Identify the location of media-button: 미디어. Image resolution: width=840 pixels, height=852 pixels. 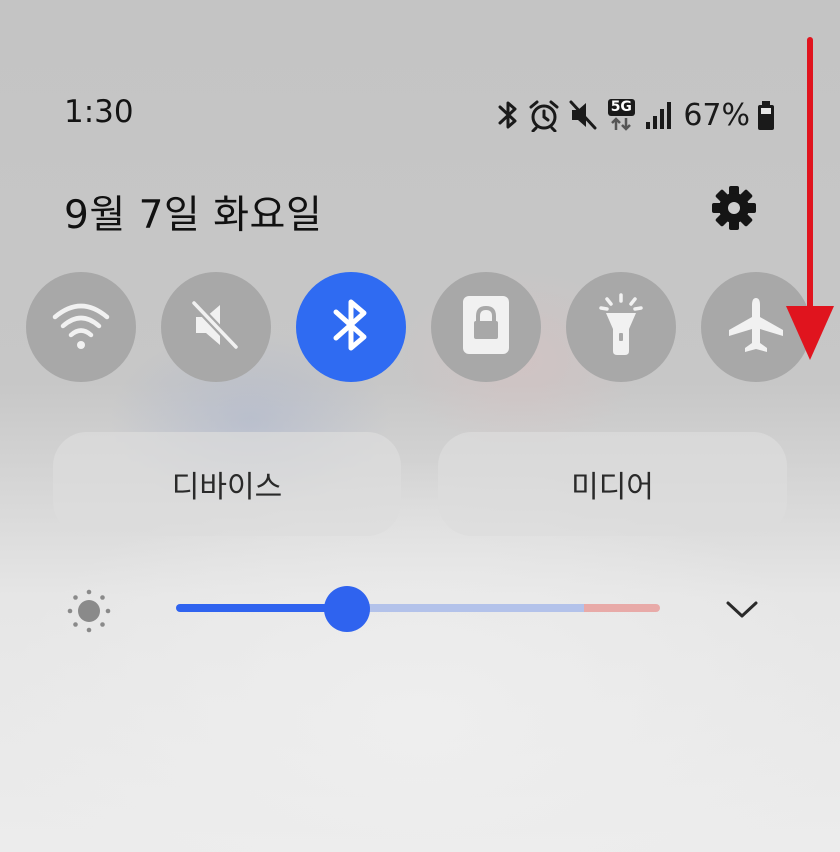
(612, 484).